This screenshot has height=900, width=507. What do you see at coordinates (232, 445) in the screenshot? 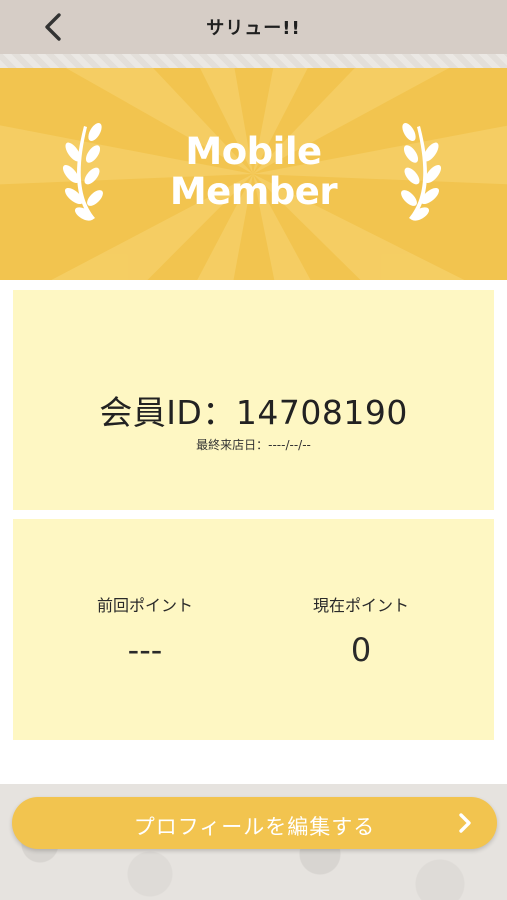
I see `last-visit-label: 最終来店日：` at bounding box center [232, 445].